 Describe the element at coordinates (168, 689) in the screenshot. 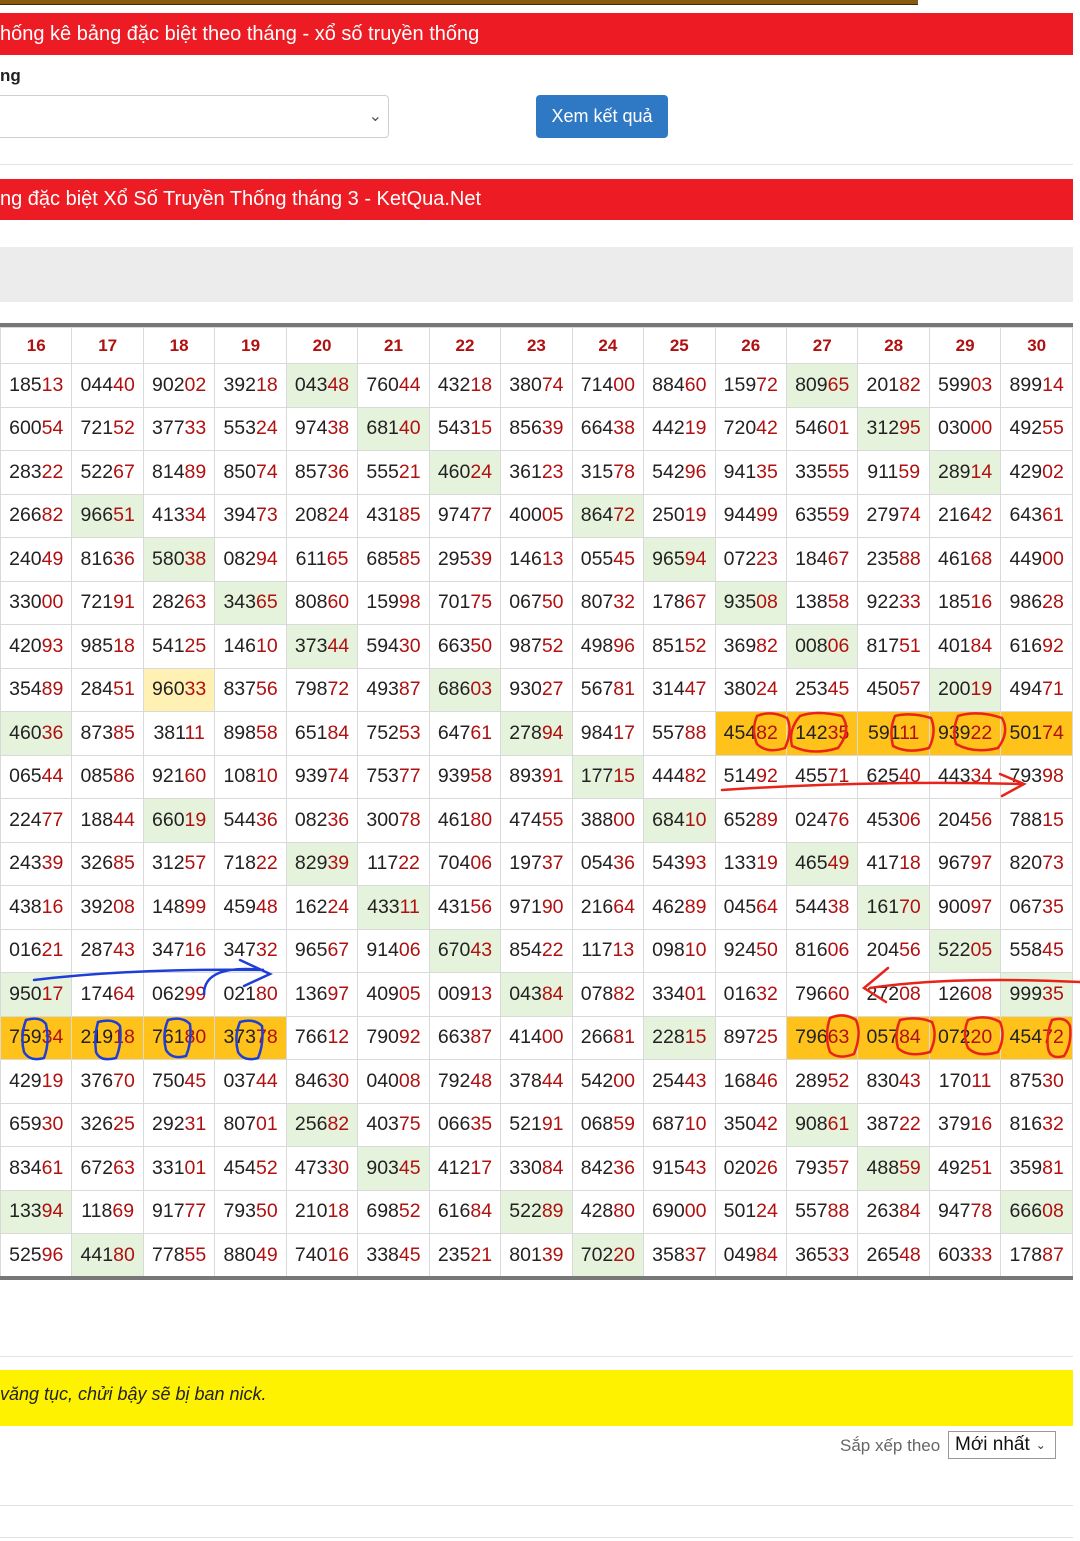

I see `result-lead-digits: 960` at that location.